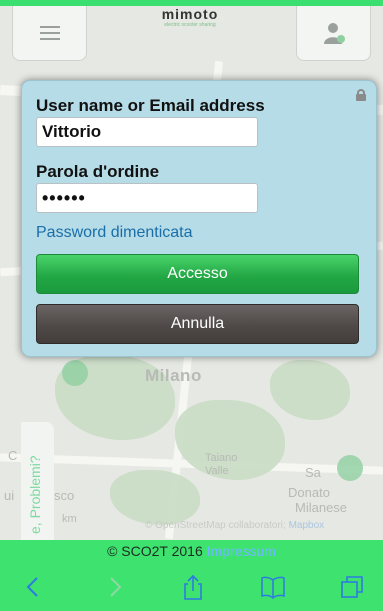  I want to click on bookmarks-icon, so click(273, 588).